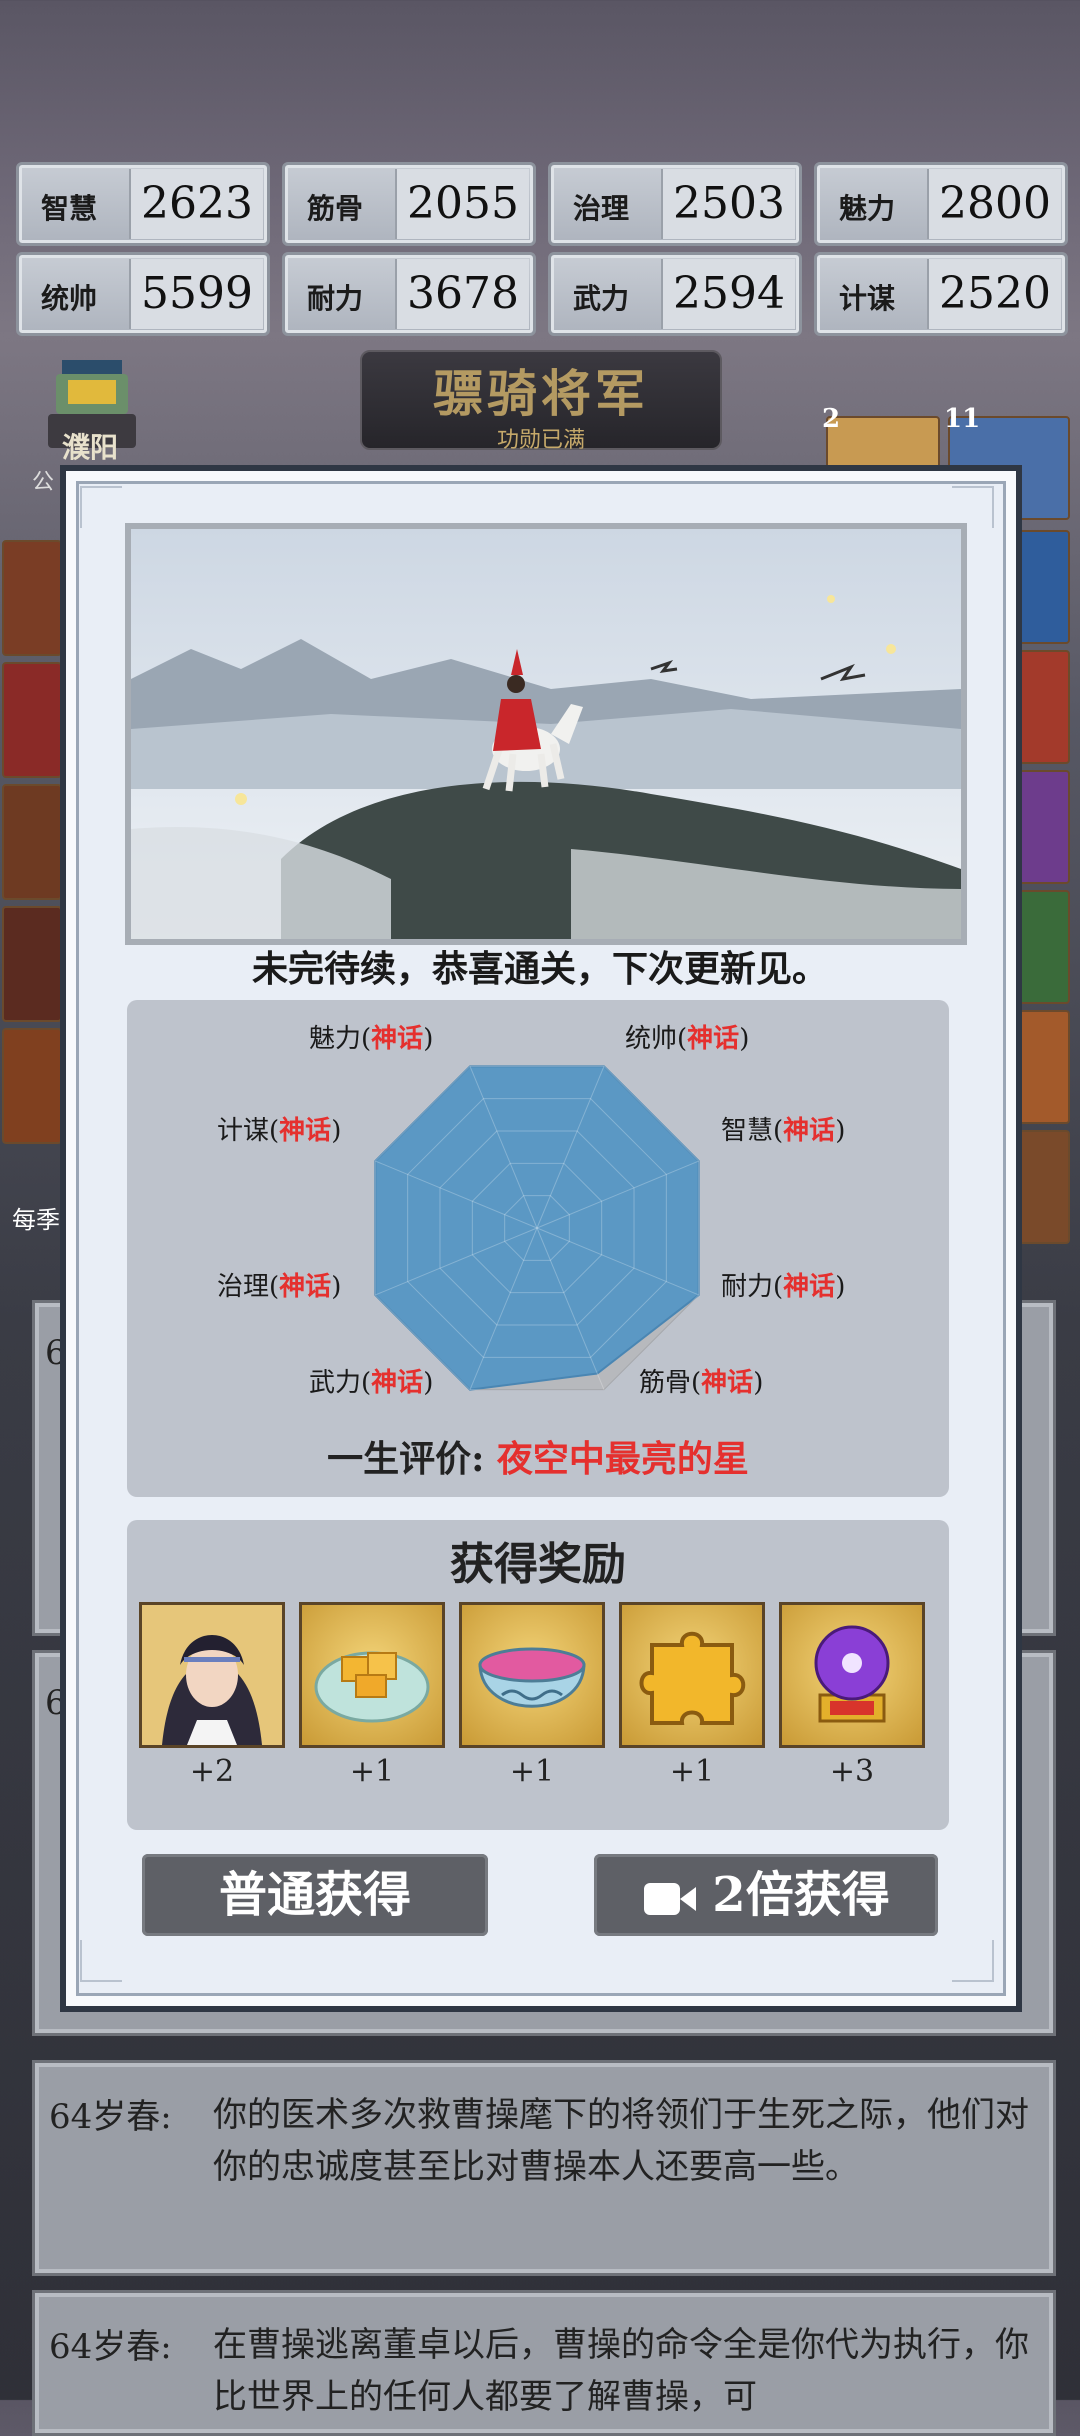 Image resolution: width=1080 pixels, height=2436 pixels. Describe the element at coordinates (687, 1039) in the screenshot. I see `radar-label-tongshuai: 统帅(神话)` at that location.